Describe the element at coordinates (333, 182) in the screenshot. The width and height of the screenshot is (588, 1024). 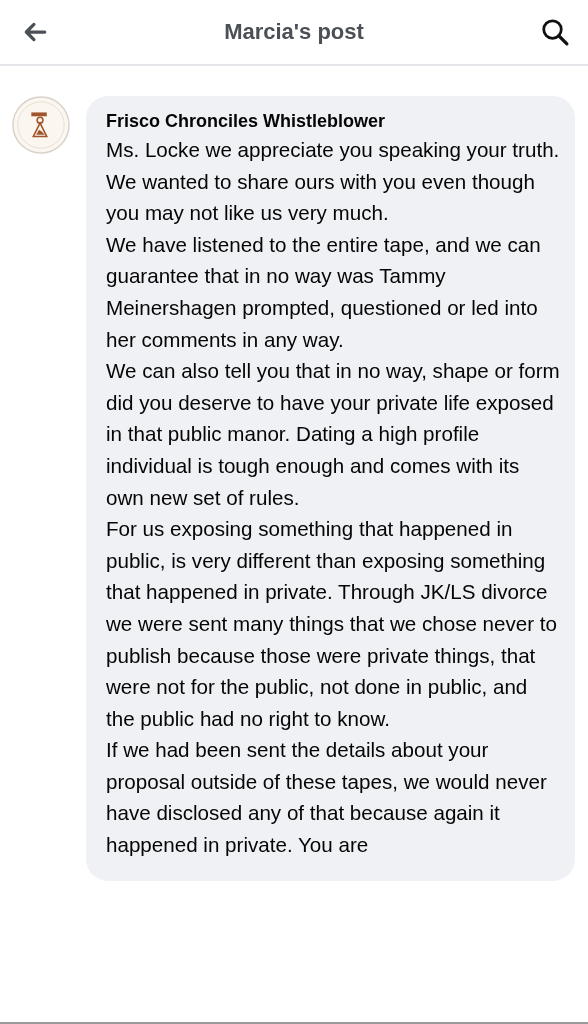
I see `comment-paragraph: Ms. Locke we appreciate you speaking your truth. We wanted to share ours with you even though you may not like us very much.` at that location.